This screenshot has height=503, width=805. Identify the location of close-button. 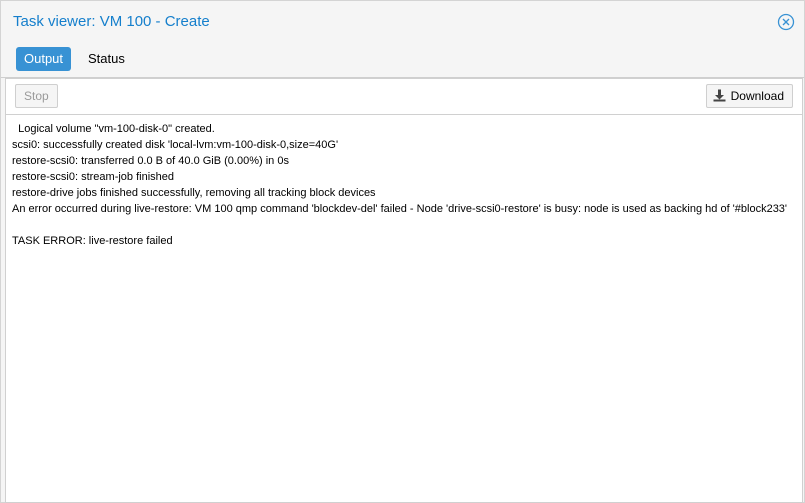
(786, 22).